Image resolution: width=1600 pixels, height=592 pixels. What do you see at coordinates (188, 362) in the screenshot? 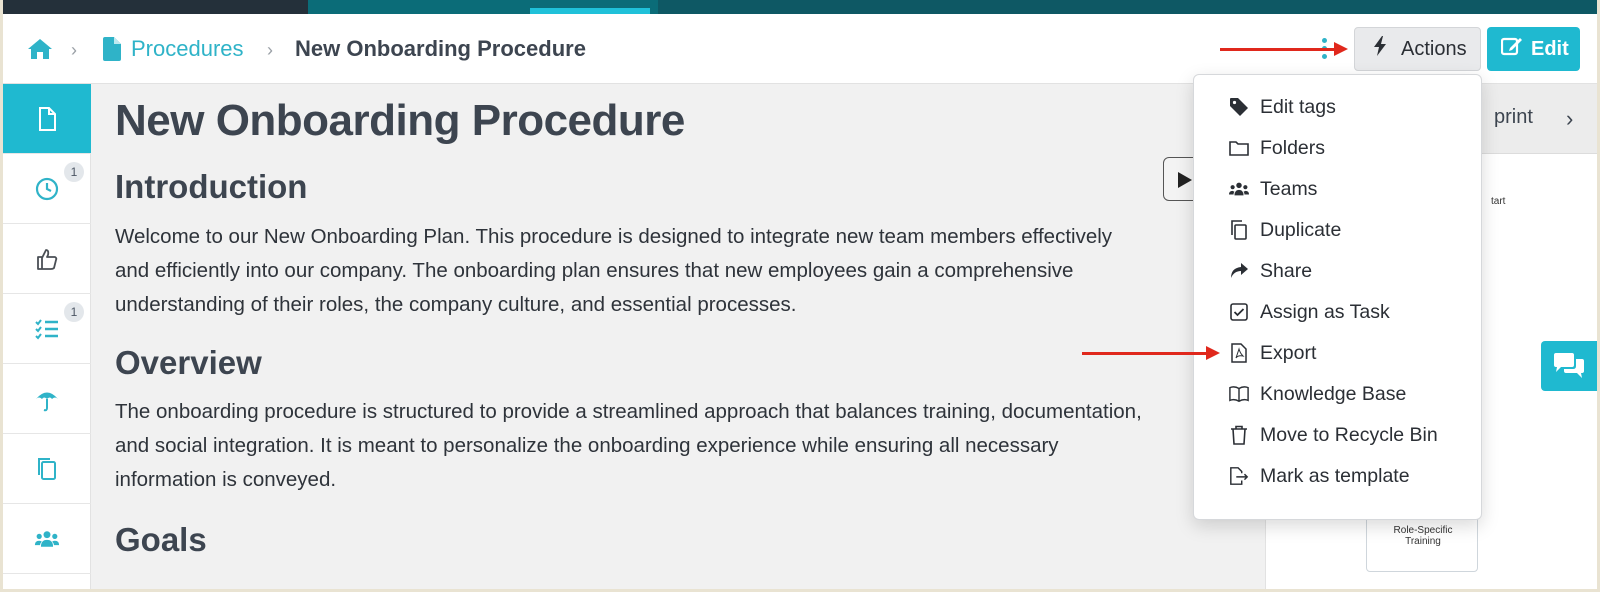
I see `section-heading: Overview` at bounding box center [188, 362].